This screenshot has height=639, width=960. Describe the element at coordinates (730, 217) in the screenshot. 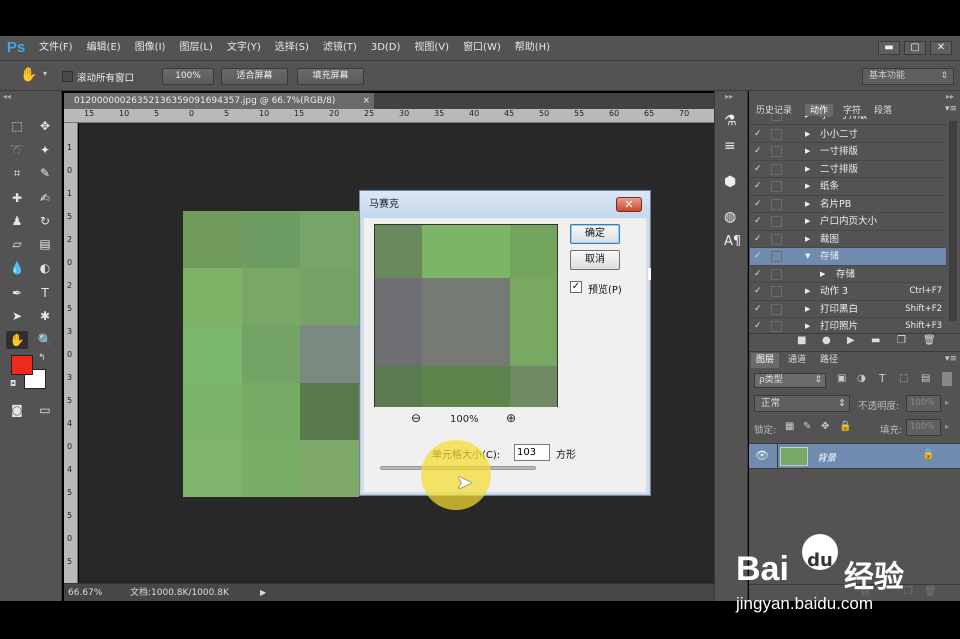

I see `adjustments-icon: ◍` at that location.